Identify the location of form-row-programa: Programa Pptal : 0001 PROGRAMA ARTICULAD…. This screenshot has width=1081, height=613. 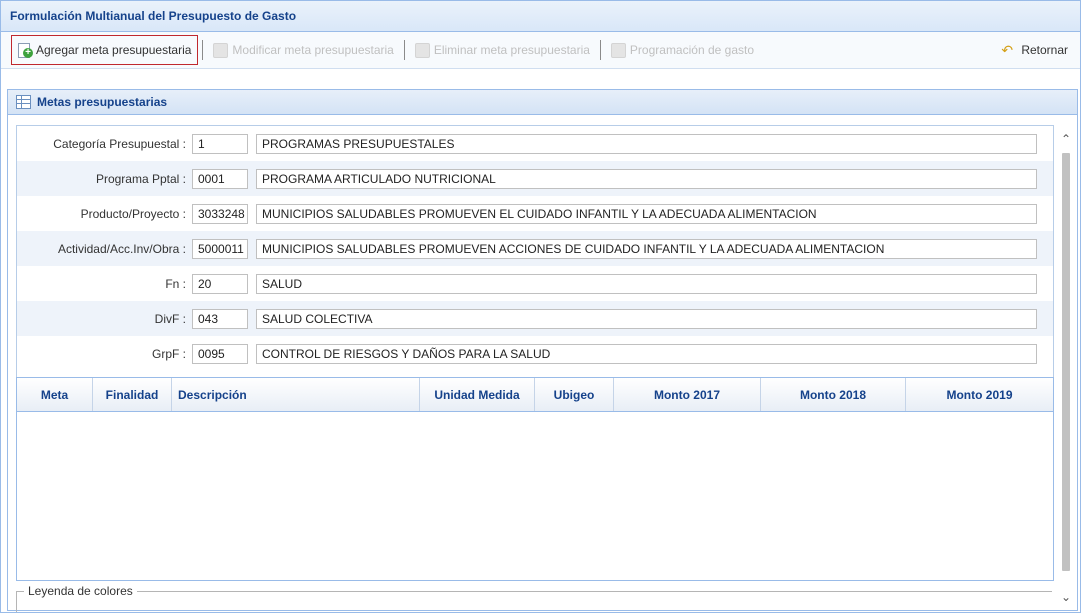
(535, 178).